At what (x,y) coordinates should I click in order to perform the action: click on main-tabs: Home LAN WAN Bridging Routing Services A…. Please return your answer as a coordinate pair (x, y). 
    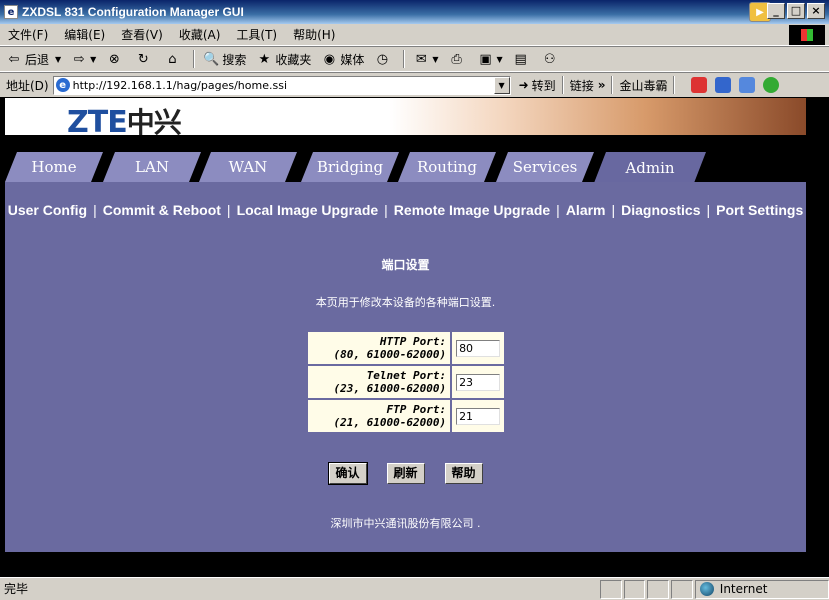
    Looking at the image, I should click on (405, 167).